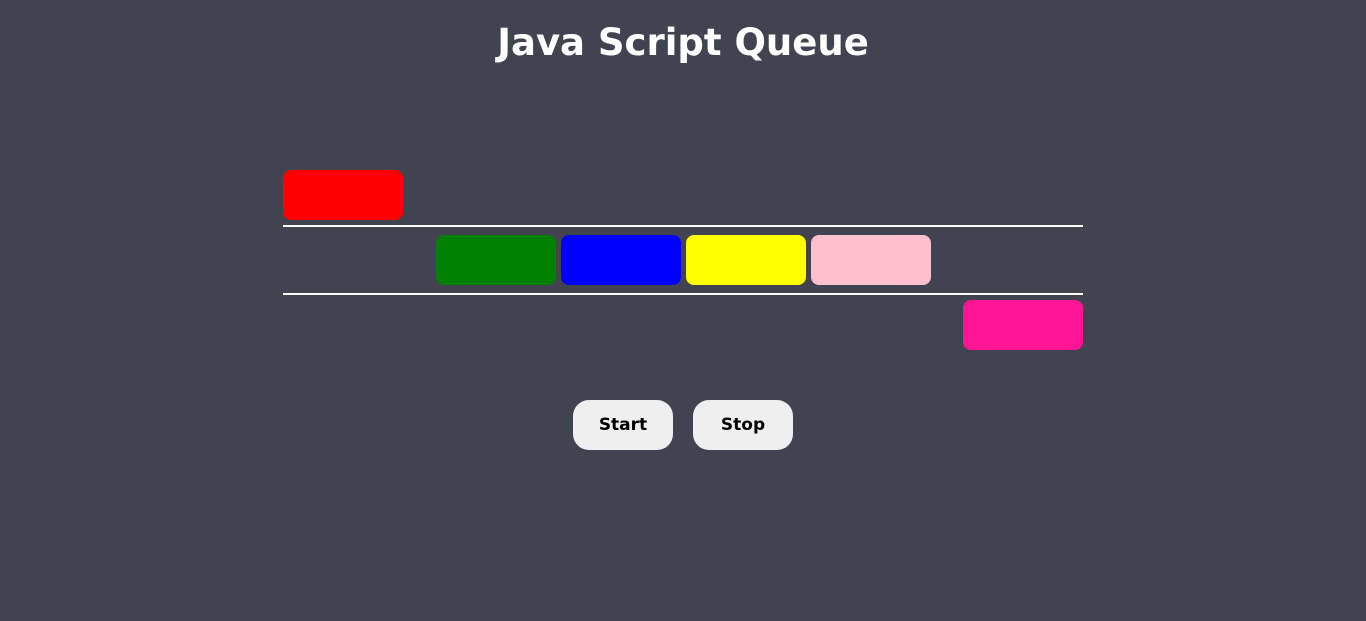  What do you see at coordinates (743, 425) in the screenshot?
I see `stop-button: Stop` at bounding box center [743, 425].